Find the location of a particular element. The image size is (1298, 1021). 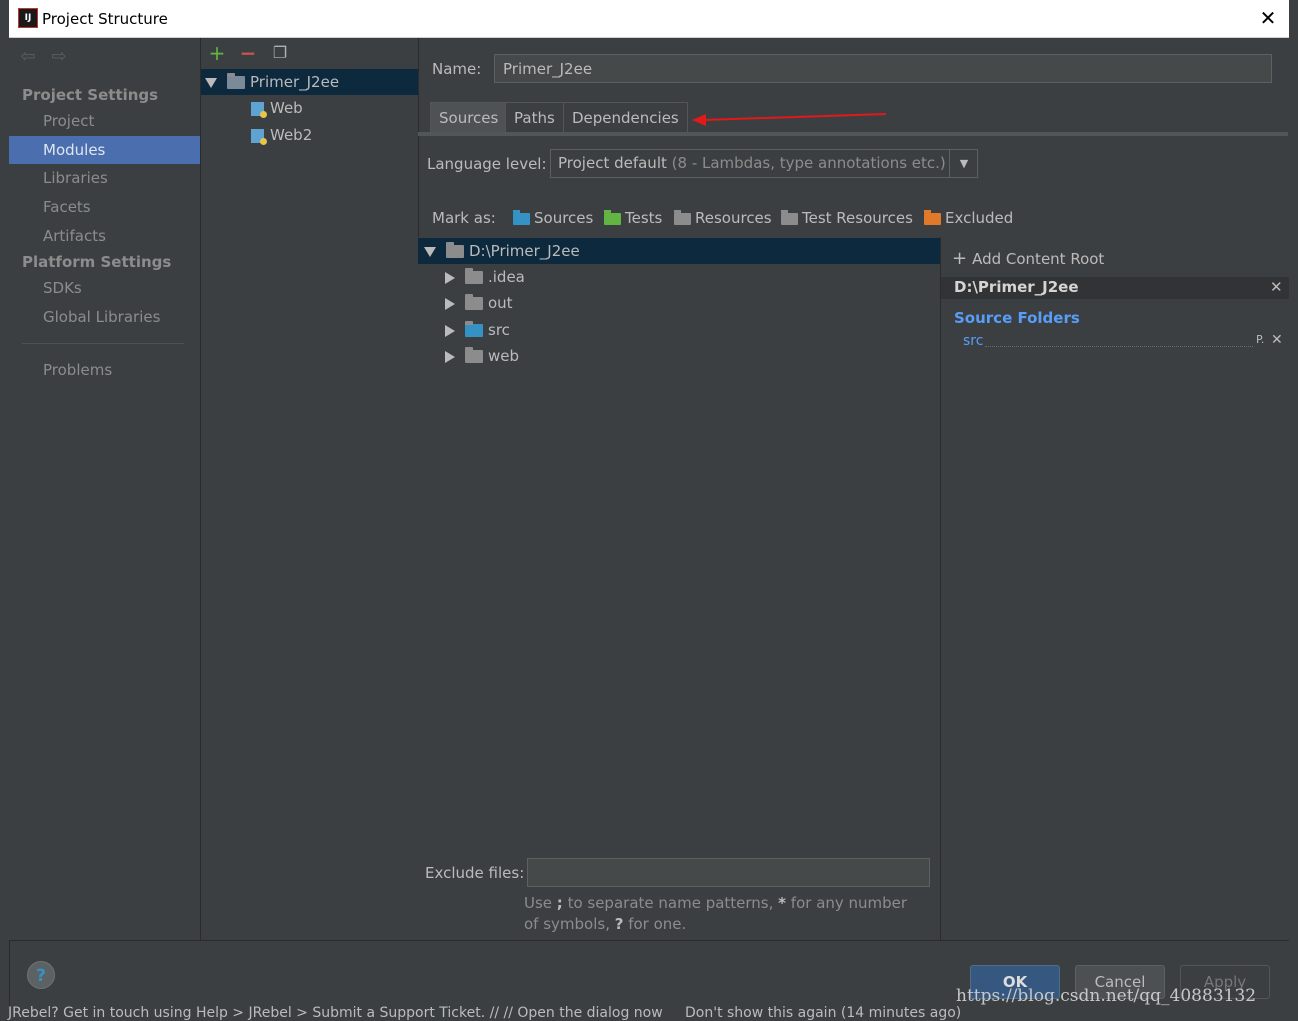

module-tree-root: Primer_J2ee is located at coordinates (309, 82).